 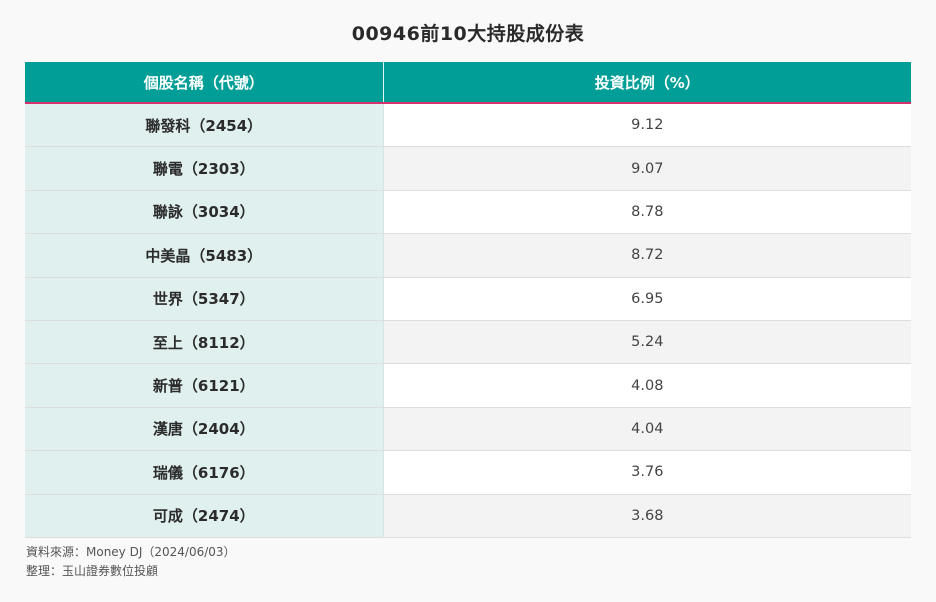 What do you see at coordinates (204, 385) in the screenshot?
I see `stock-name-cell: 新普（6121）` at bounding box center [204, 385].